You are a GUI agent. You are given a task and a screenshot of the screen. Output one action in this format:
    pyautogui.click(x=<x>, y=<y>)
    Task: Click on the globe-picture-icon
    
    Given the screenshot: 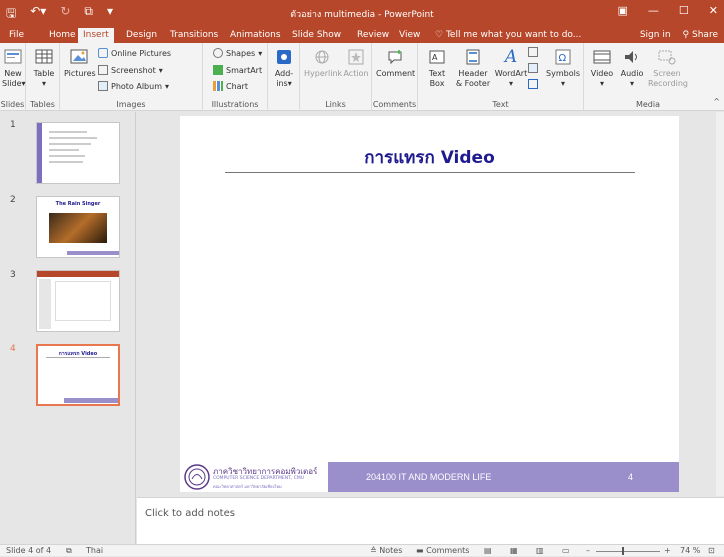 What is the action you would take?
    pyautogui.click(x=103, y=53)
    